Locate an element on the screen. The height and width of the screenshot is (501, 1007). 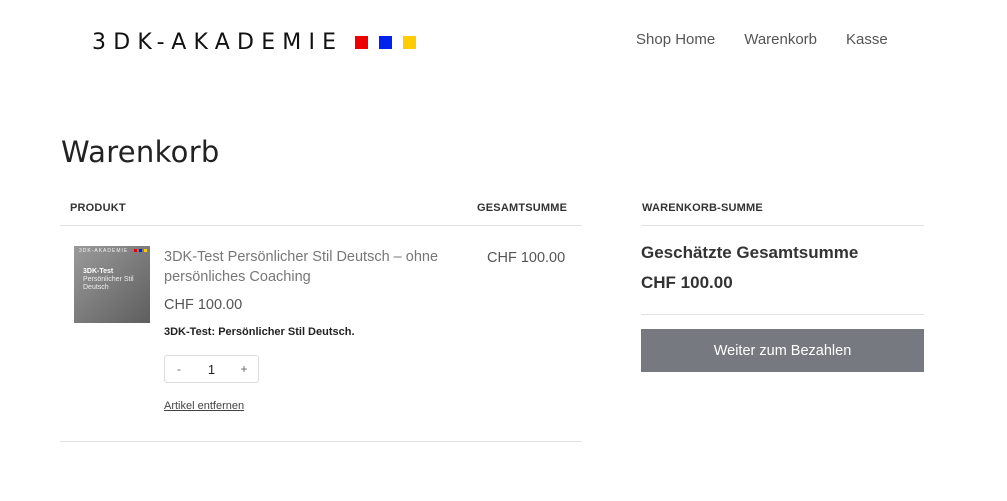
nav-kasse: Kasse is located at coordinates (867, 39).